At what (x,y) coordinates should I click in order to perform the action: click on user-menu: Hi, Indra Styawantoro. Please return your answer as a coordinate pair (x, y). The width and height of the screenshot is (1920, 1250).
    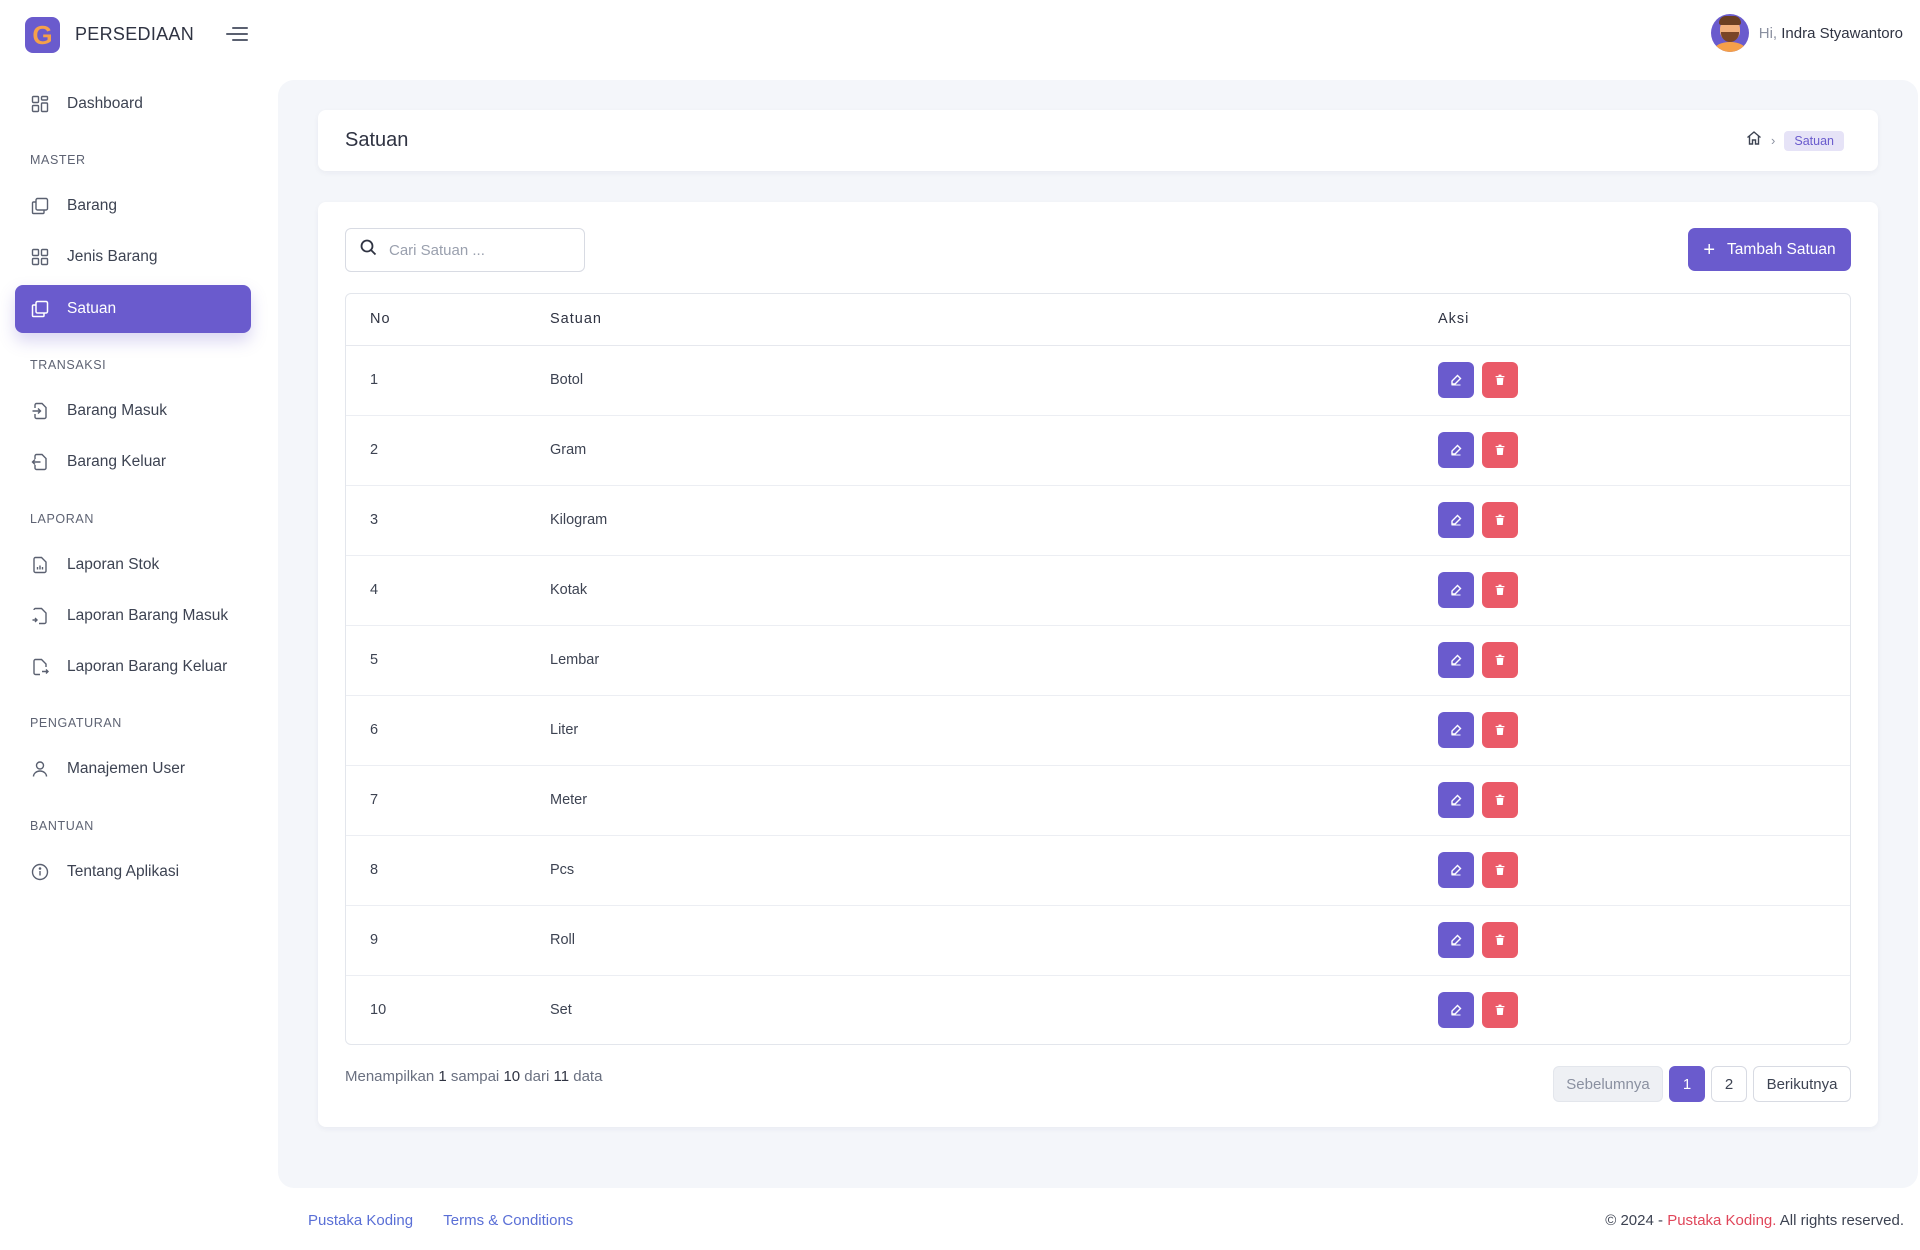
    Looking at the image, I should click on (1806, 33).